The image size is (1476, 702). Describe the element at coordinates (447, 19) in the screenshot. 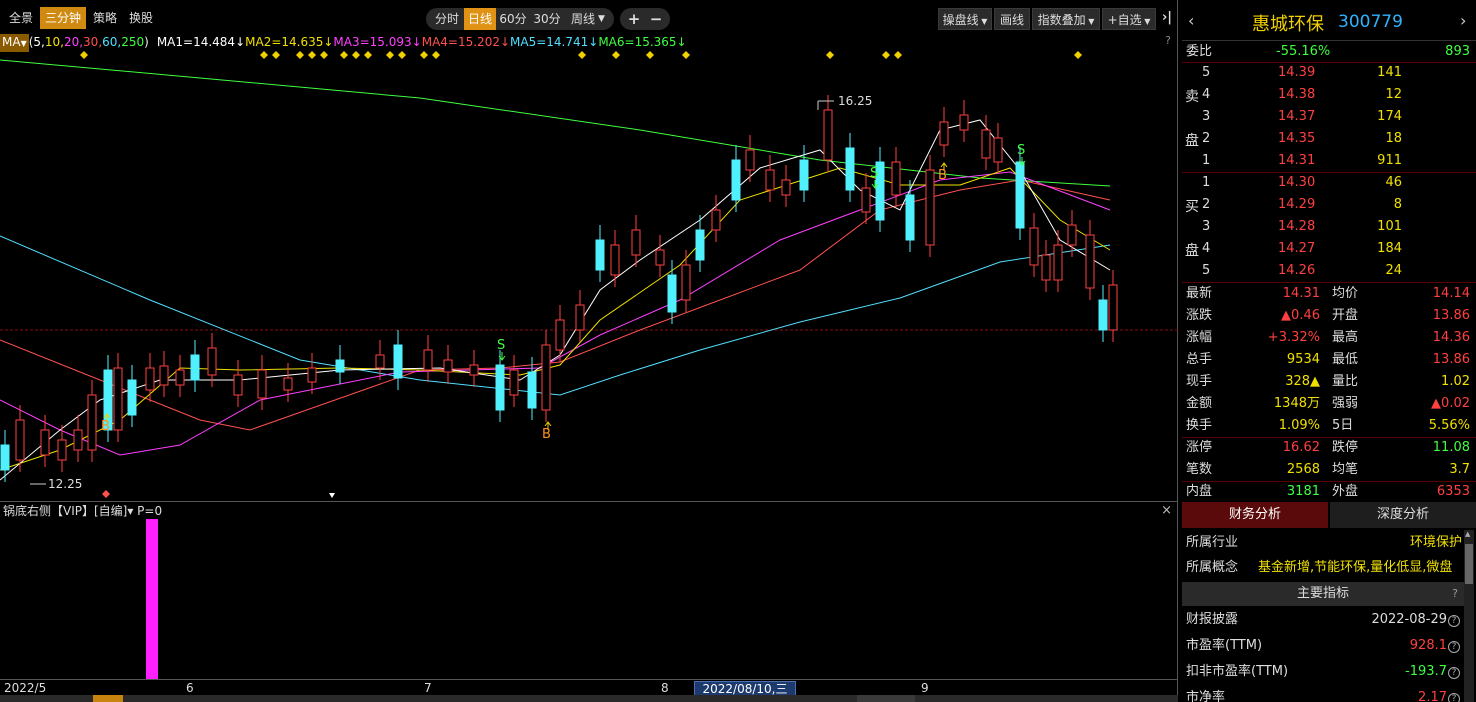

I see `tab-intraday: 分时` at that location.